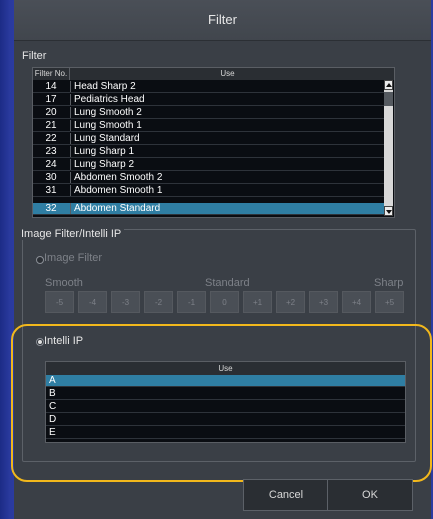  What do you see at coordinates (225, 381) in the screenshot?
I see `intelli-ip-row-selected: A` at bounding box center [225, 381].